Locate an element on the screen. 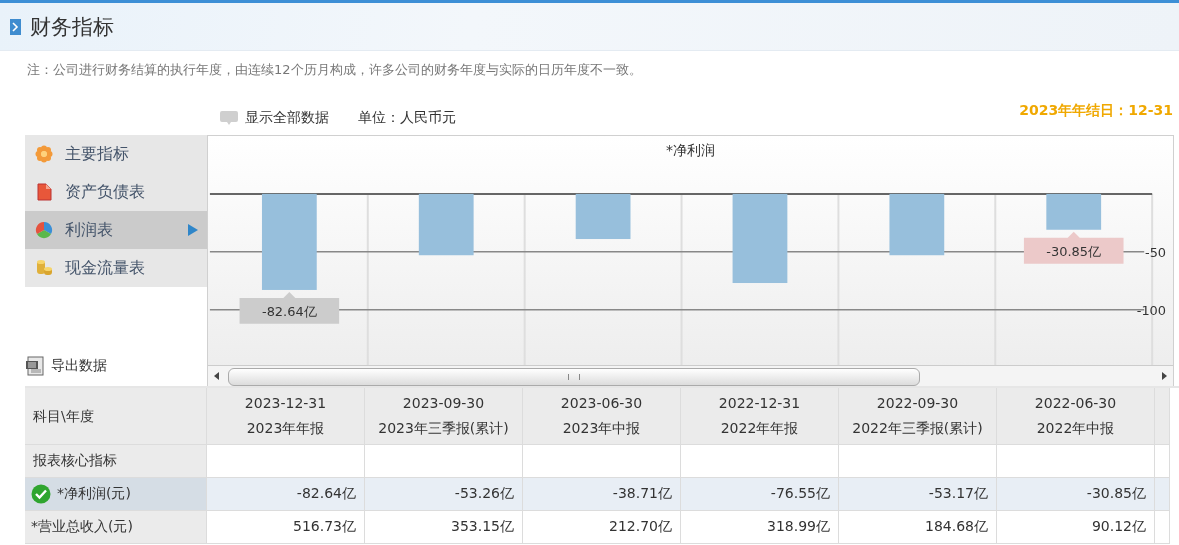 This screenshot has height=545, width=1179. scroll-thumb is located at coordinates (574, 377).